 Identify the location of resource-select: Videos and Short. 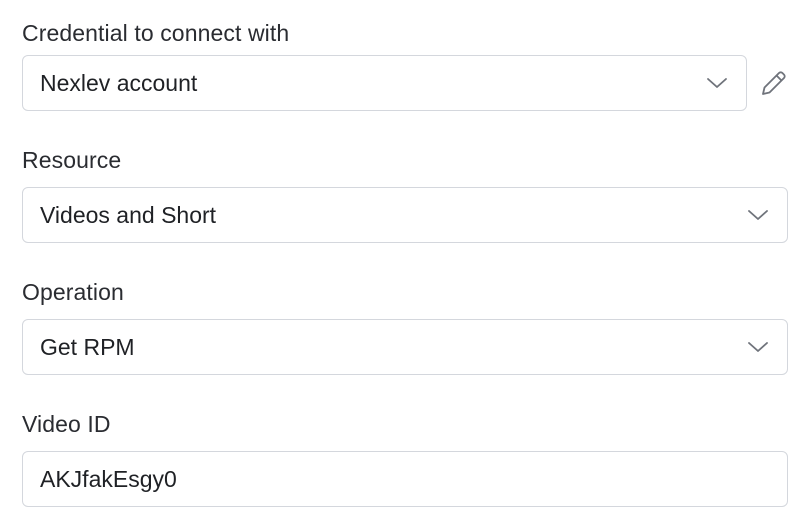
(405, 215).